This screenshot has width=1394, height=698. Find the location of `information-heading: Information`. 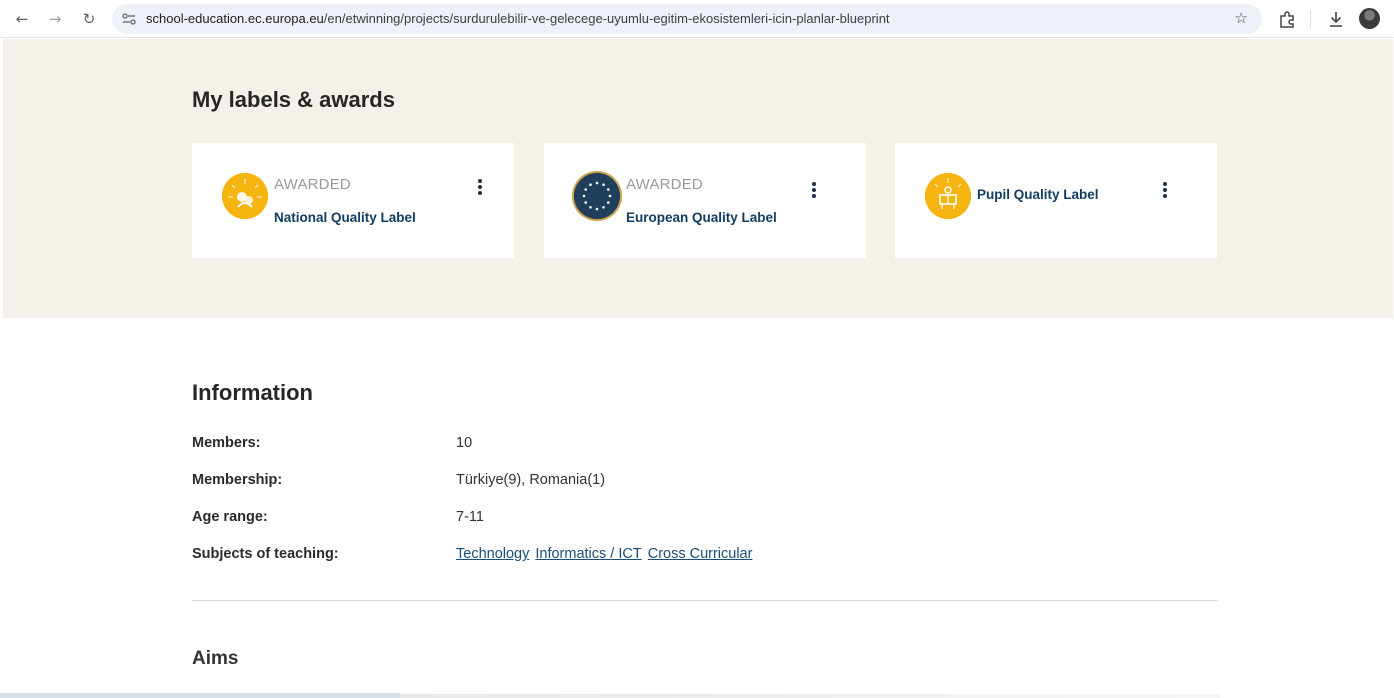

information-heading: Information is located at coordinates (252, 392).